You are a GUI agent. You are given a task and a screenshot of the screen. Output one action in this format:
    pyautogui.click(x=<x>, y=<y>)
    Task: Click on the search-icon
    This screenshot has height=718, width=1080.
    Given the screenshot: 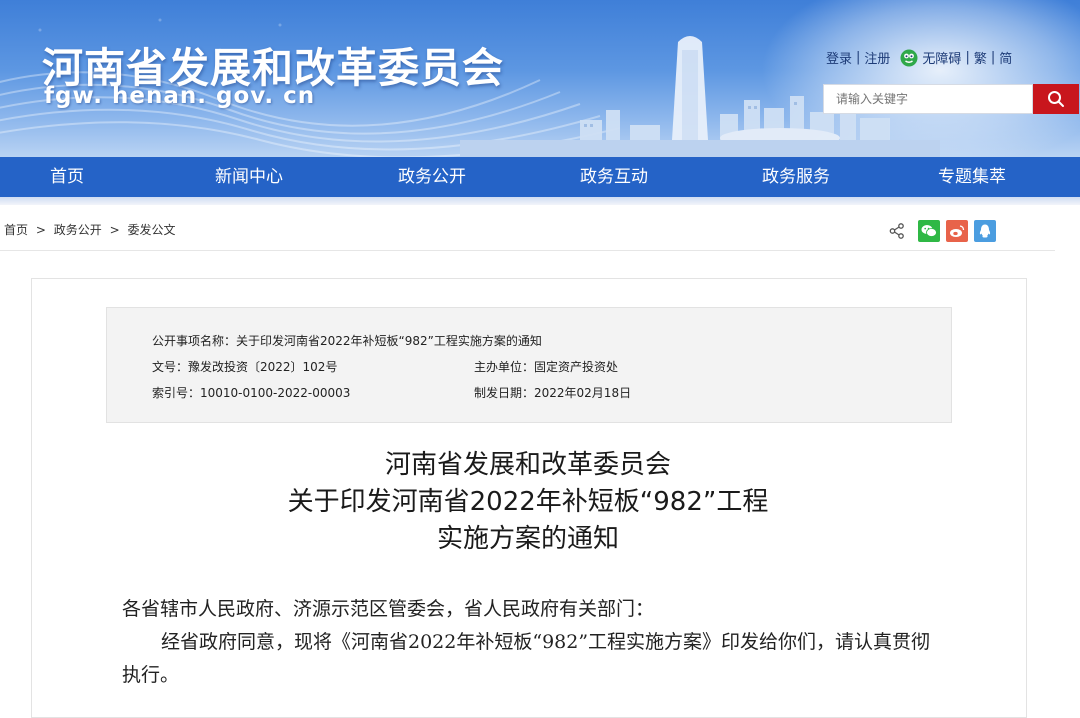 What is the action you would take?
    pyautogui.click(x=1056, y=99)
    